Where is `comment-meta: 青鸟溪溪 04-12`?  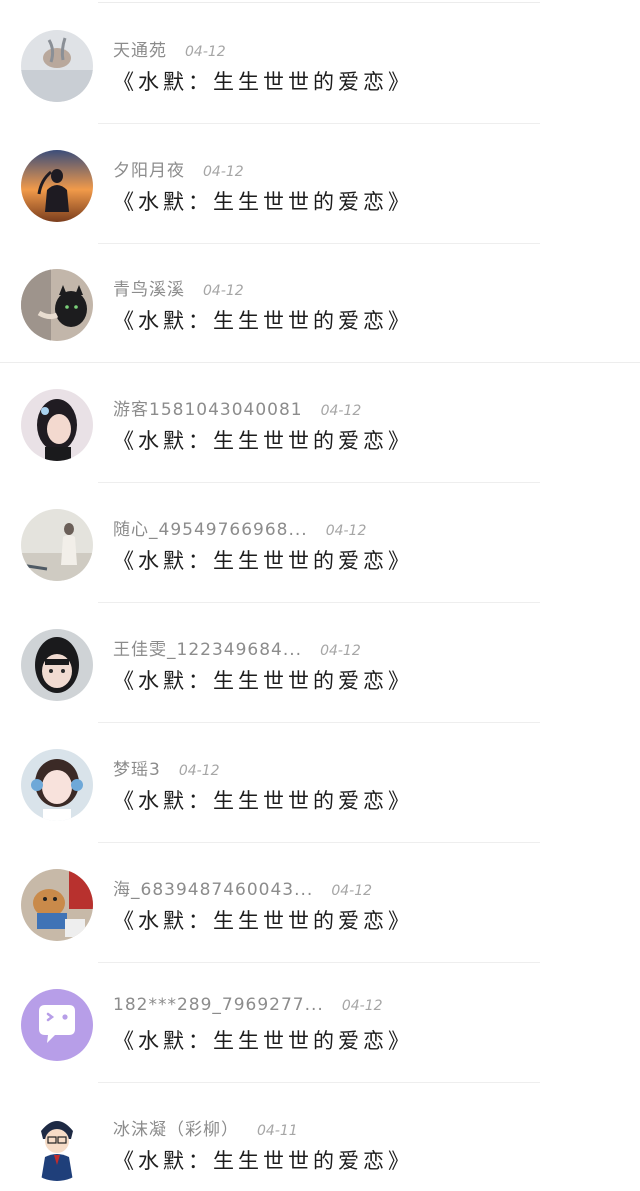
comment-meta: 青鸟溪溪 04-12 is located at coordinates (178, 287).